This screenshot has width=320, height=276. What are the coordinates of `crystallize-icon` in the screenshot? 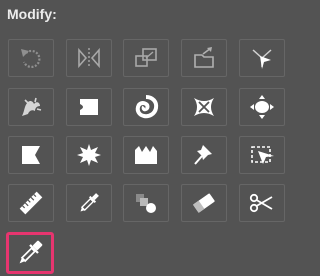 It's located at (89, 155).